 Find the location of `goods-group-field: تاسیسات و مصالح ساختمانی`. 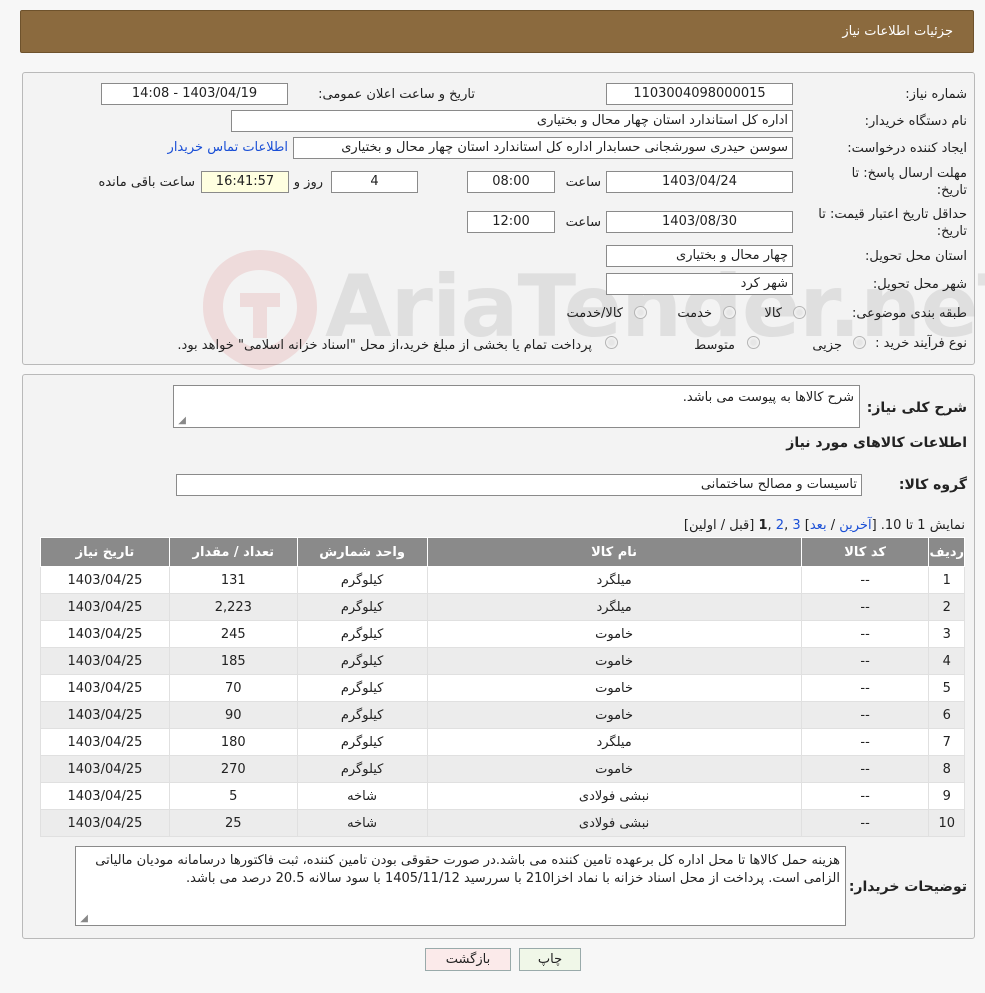

goods-group-field: تاسیسات و مصالح ساختمانی is located at coordinates (519, 485).